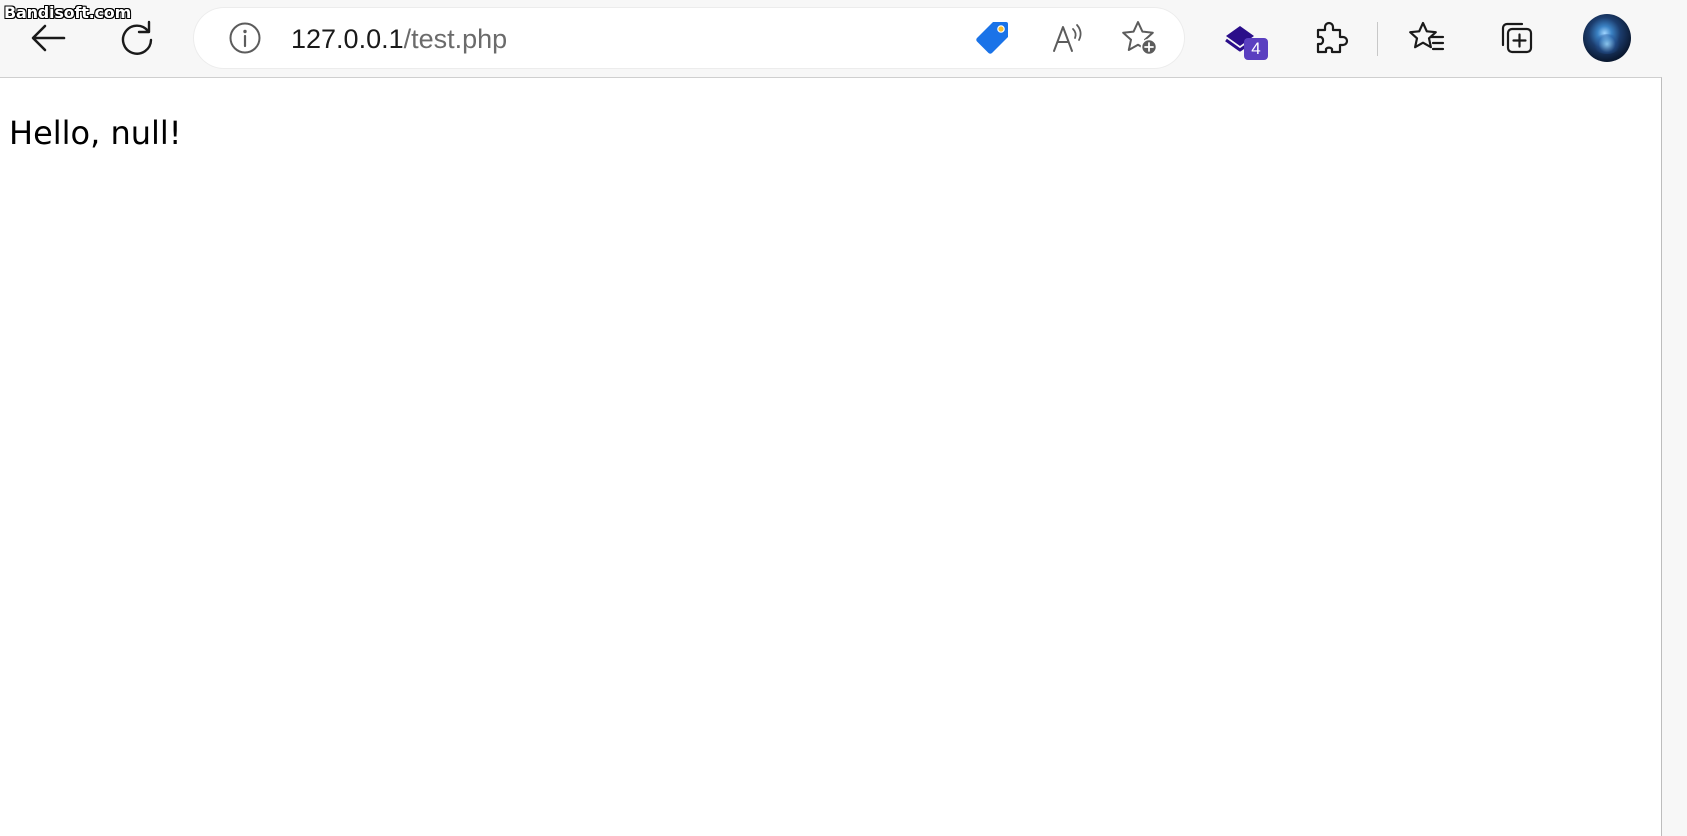 Image resolution: width=1687 pixels, height=836 pixels. Describe the element at coordinates (1377, 39) in the screenshot. I see `toolbar-divider` at that location.